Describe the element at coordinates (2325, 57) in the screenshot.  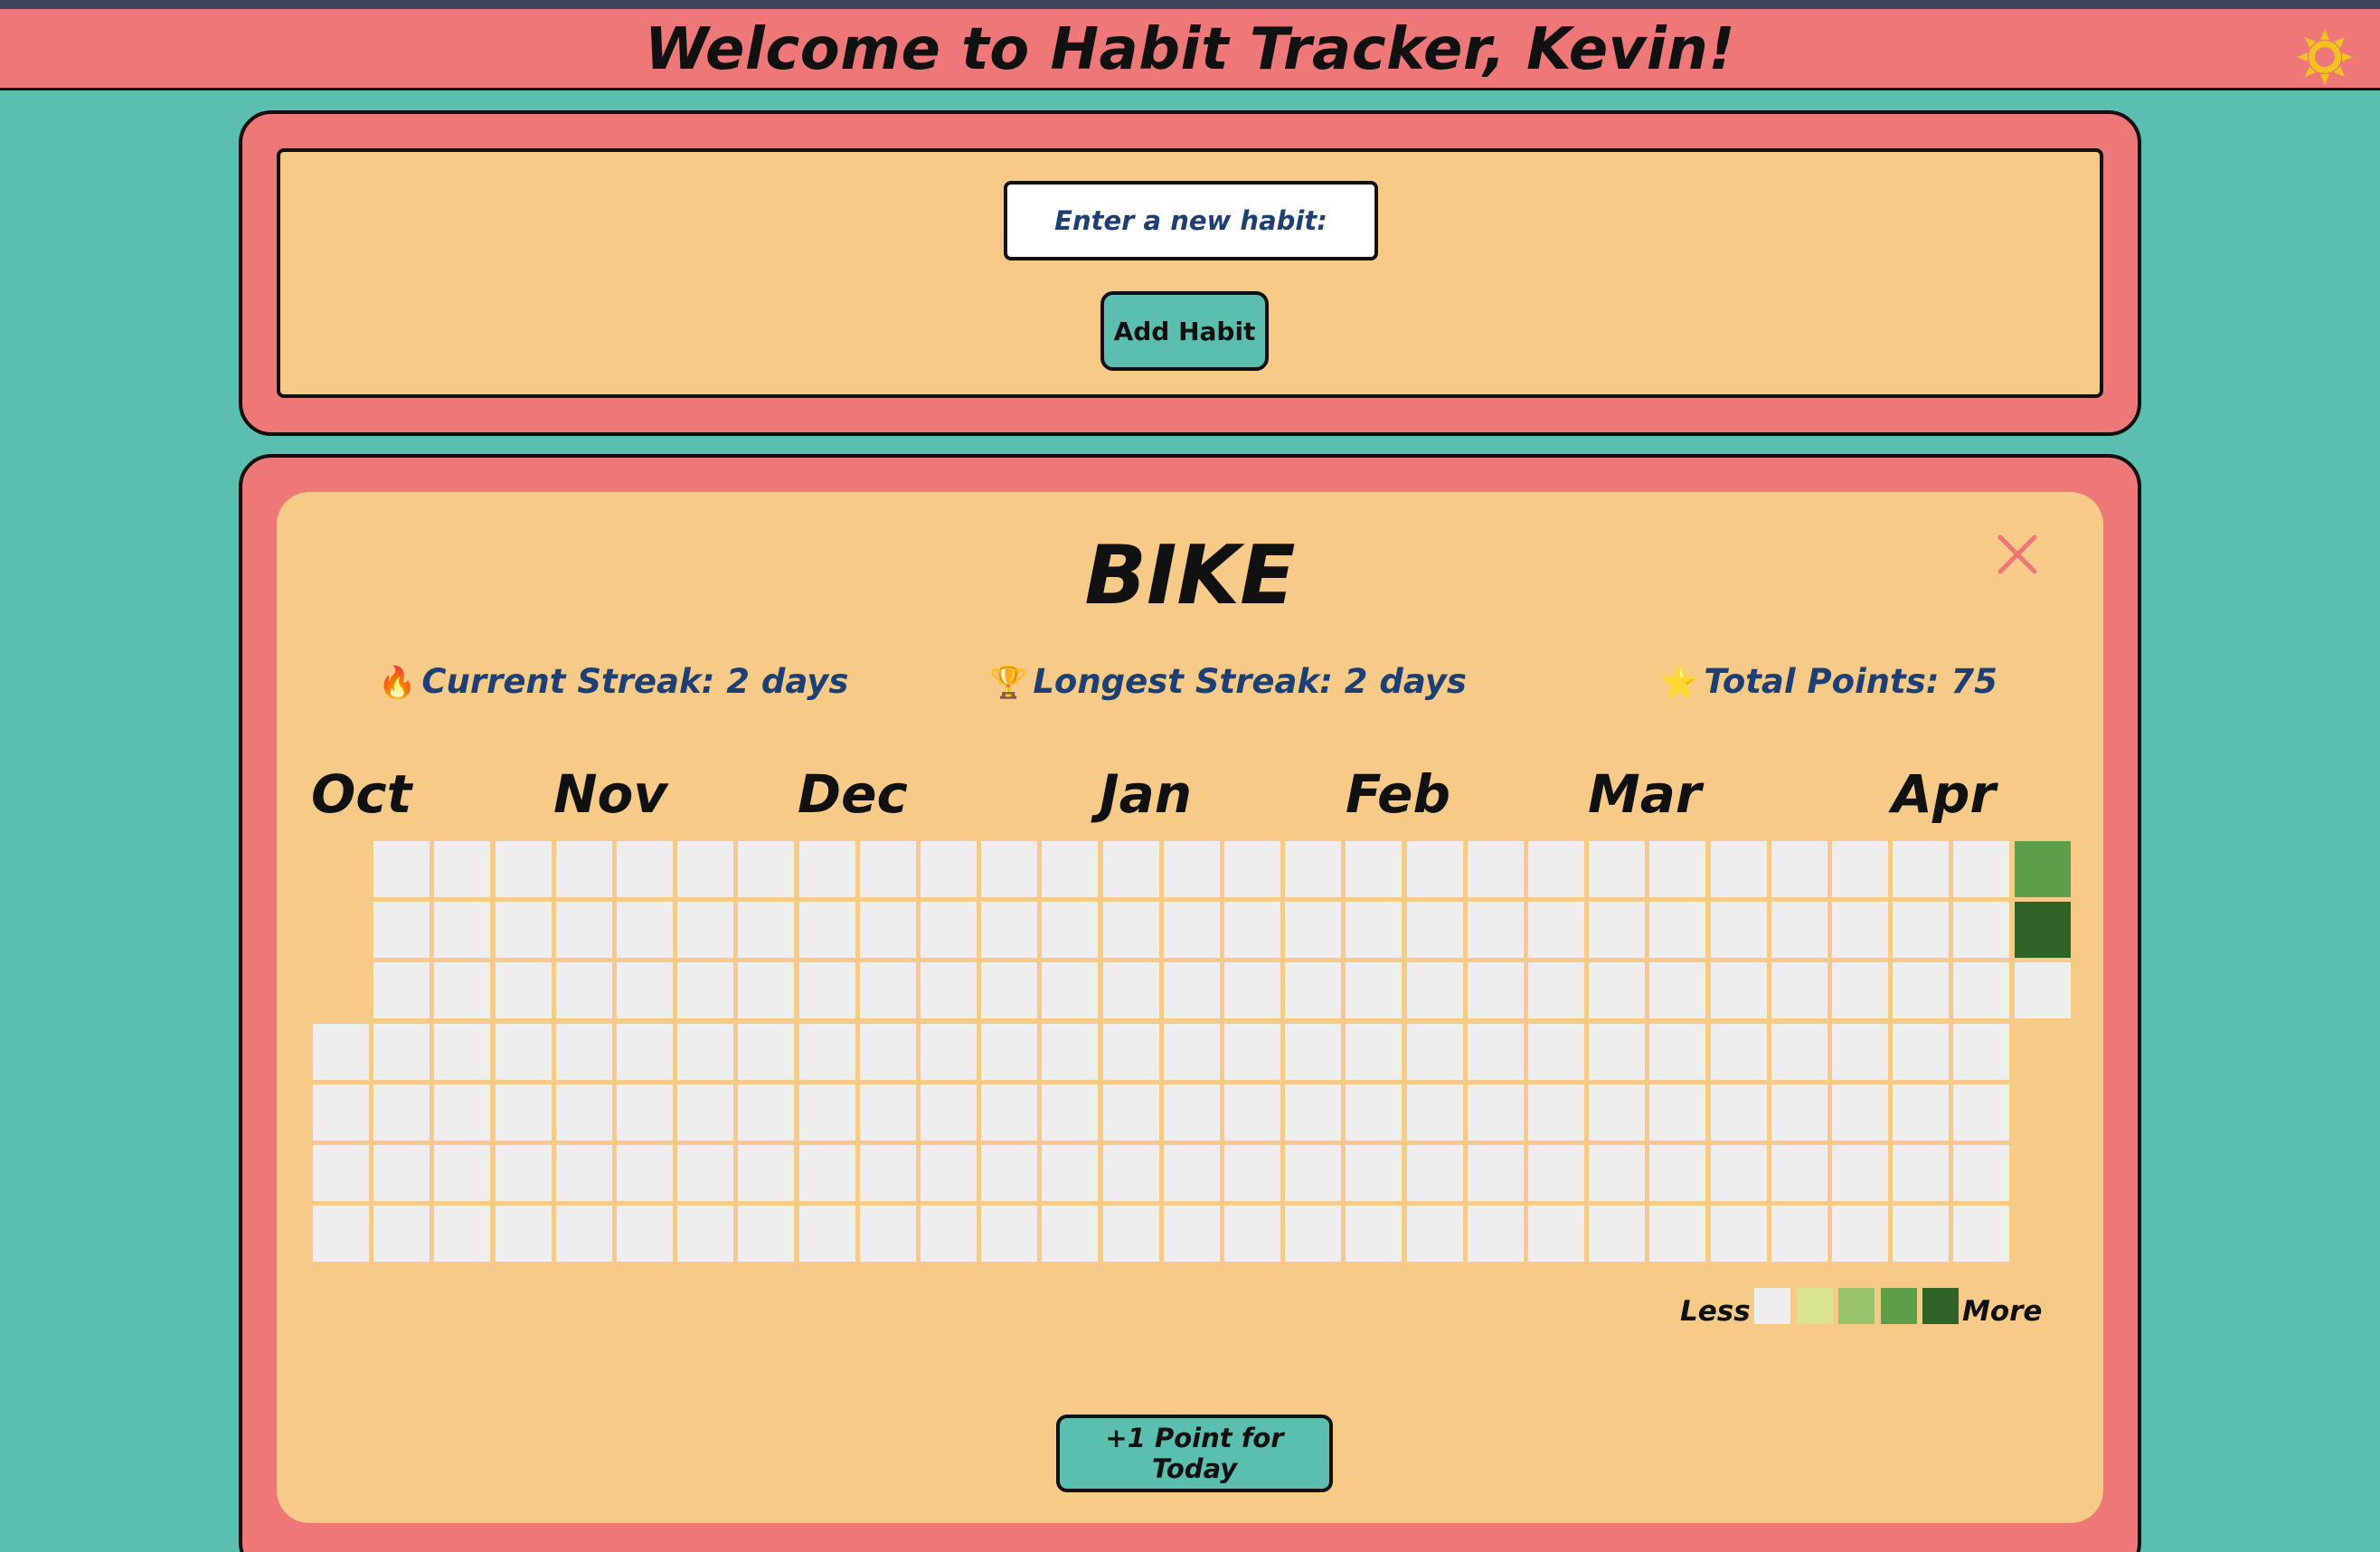
I see `sun-icon` at that location.